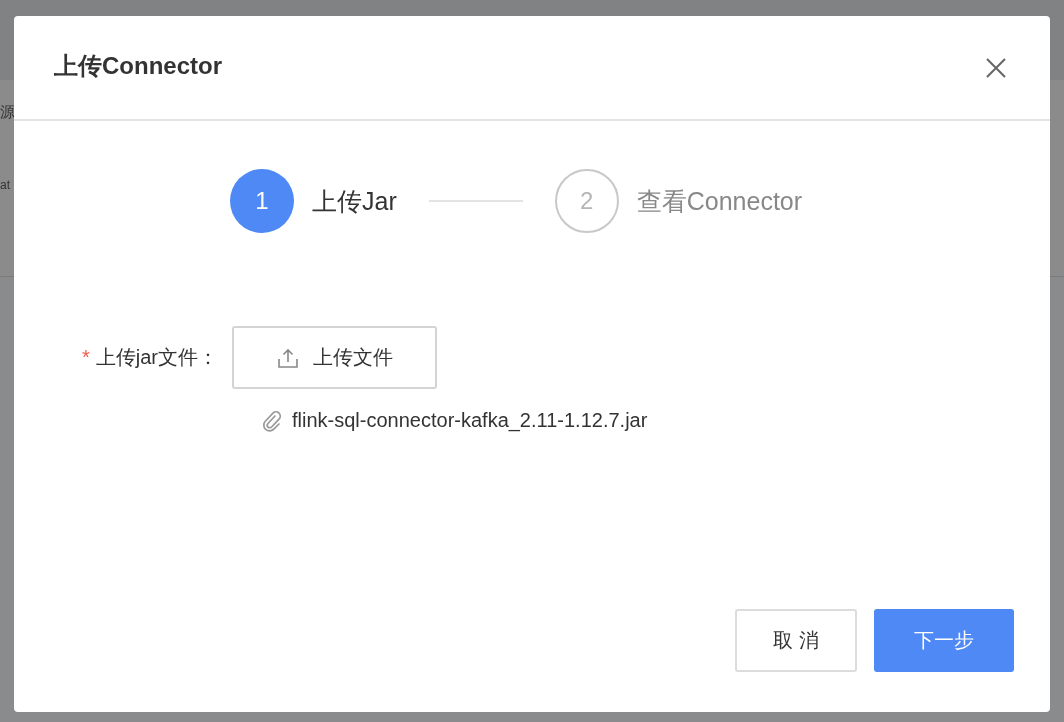 The width and height of the screenshot is (1064, 722). Describe the element at coordinates (996, 67) in the screenshot. I see `close-icon` at that location.